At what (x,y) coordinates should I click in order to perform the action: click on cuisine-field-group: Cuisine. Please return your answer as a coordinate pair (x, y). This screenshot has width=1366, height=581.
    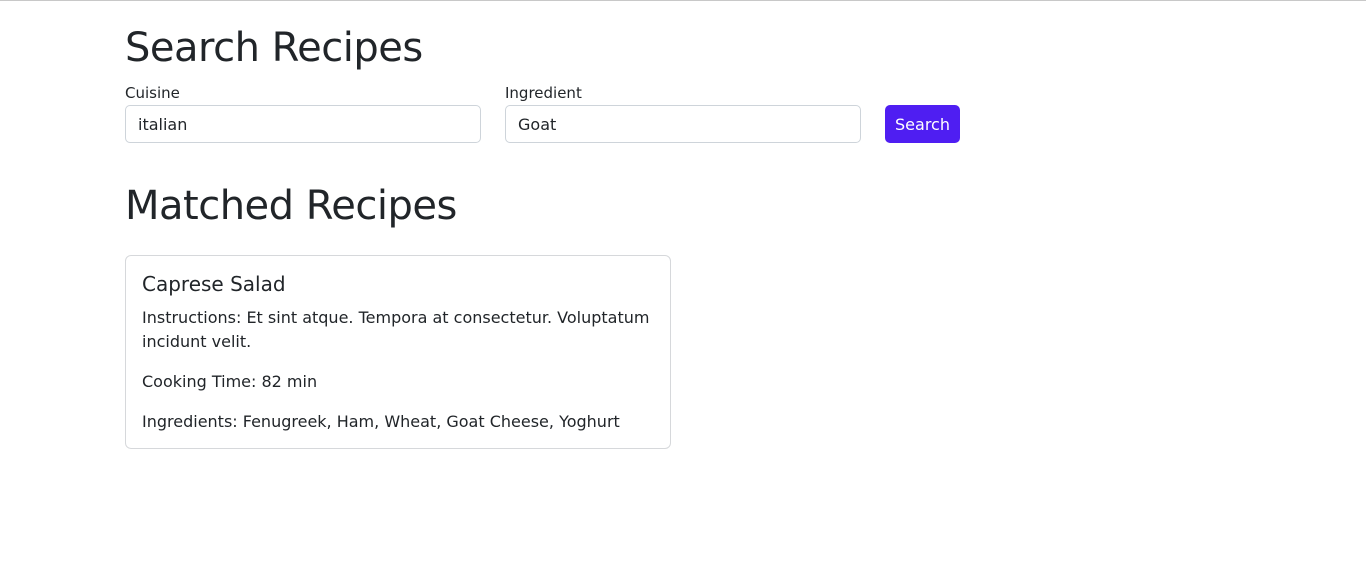
    Looking at the image, I should click on (303, 113).